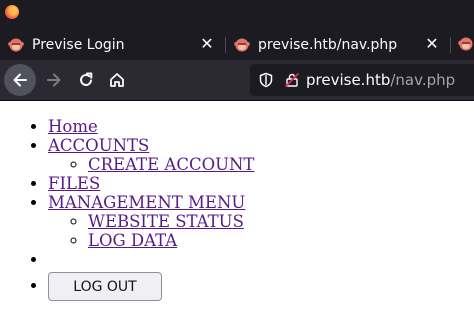 The width and height of the screenshot is (474, 319). I want to click on list-item: ACCOUNTS CREATE ACCOUNT, so click(261, 155).